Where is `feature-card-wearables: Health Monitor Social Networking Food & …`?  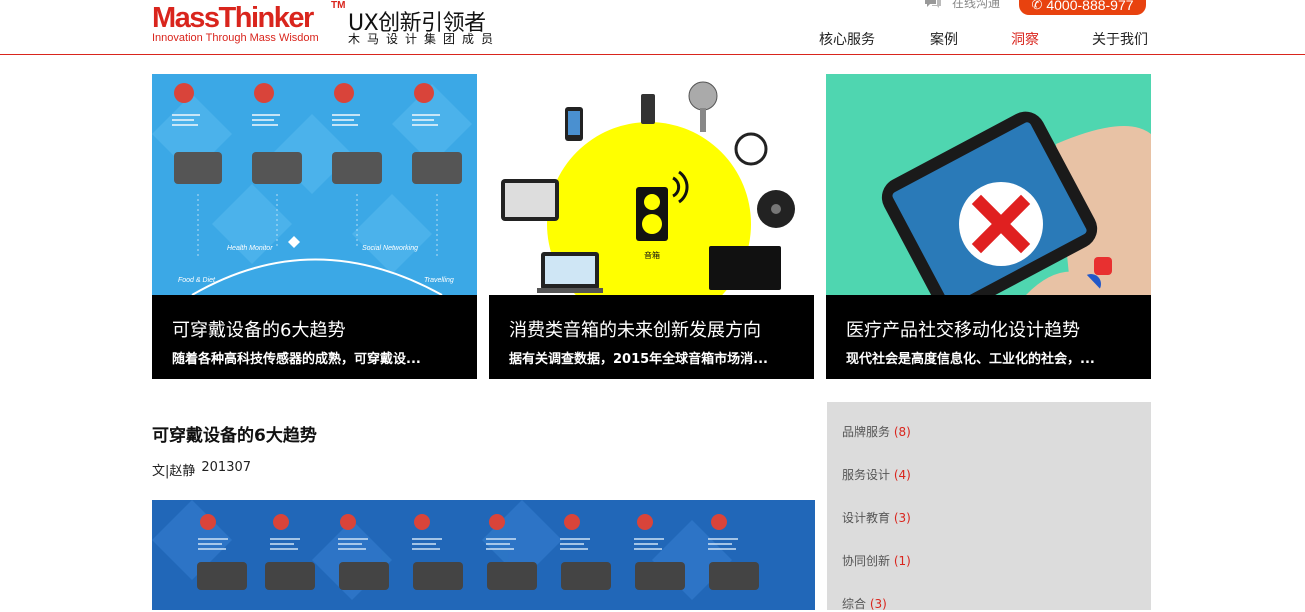
feature-card-wearables: Health Monitor Social Networking Food & … is located at coordinates (314, 226).